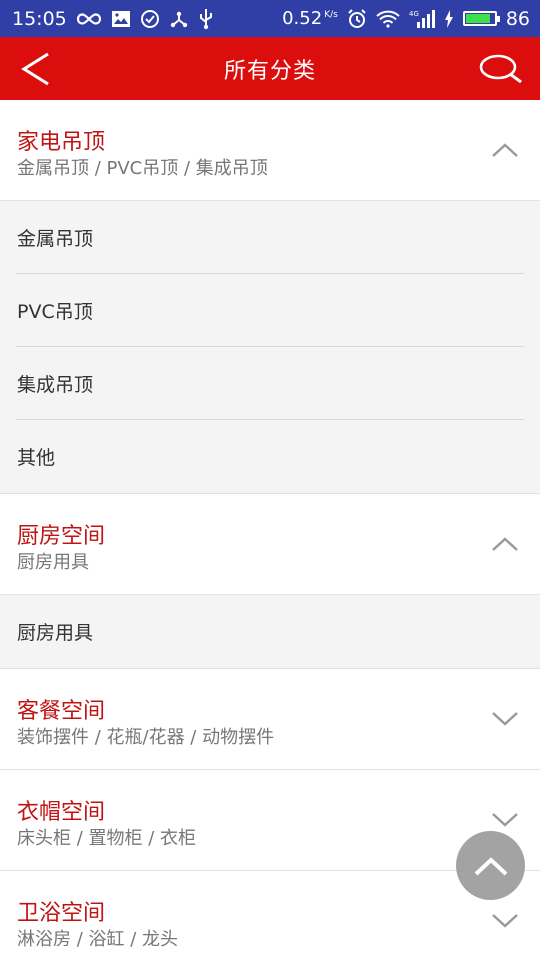  I want to click on category-title: 厨房空间, so click(61, 536).